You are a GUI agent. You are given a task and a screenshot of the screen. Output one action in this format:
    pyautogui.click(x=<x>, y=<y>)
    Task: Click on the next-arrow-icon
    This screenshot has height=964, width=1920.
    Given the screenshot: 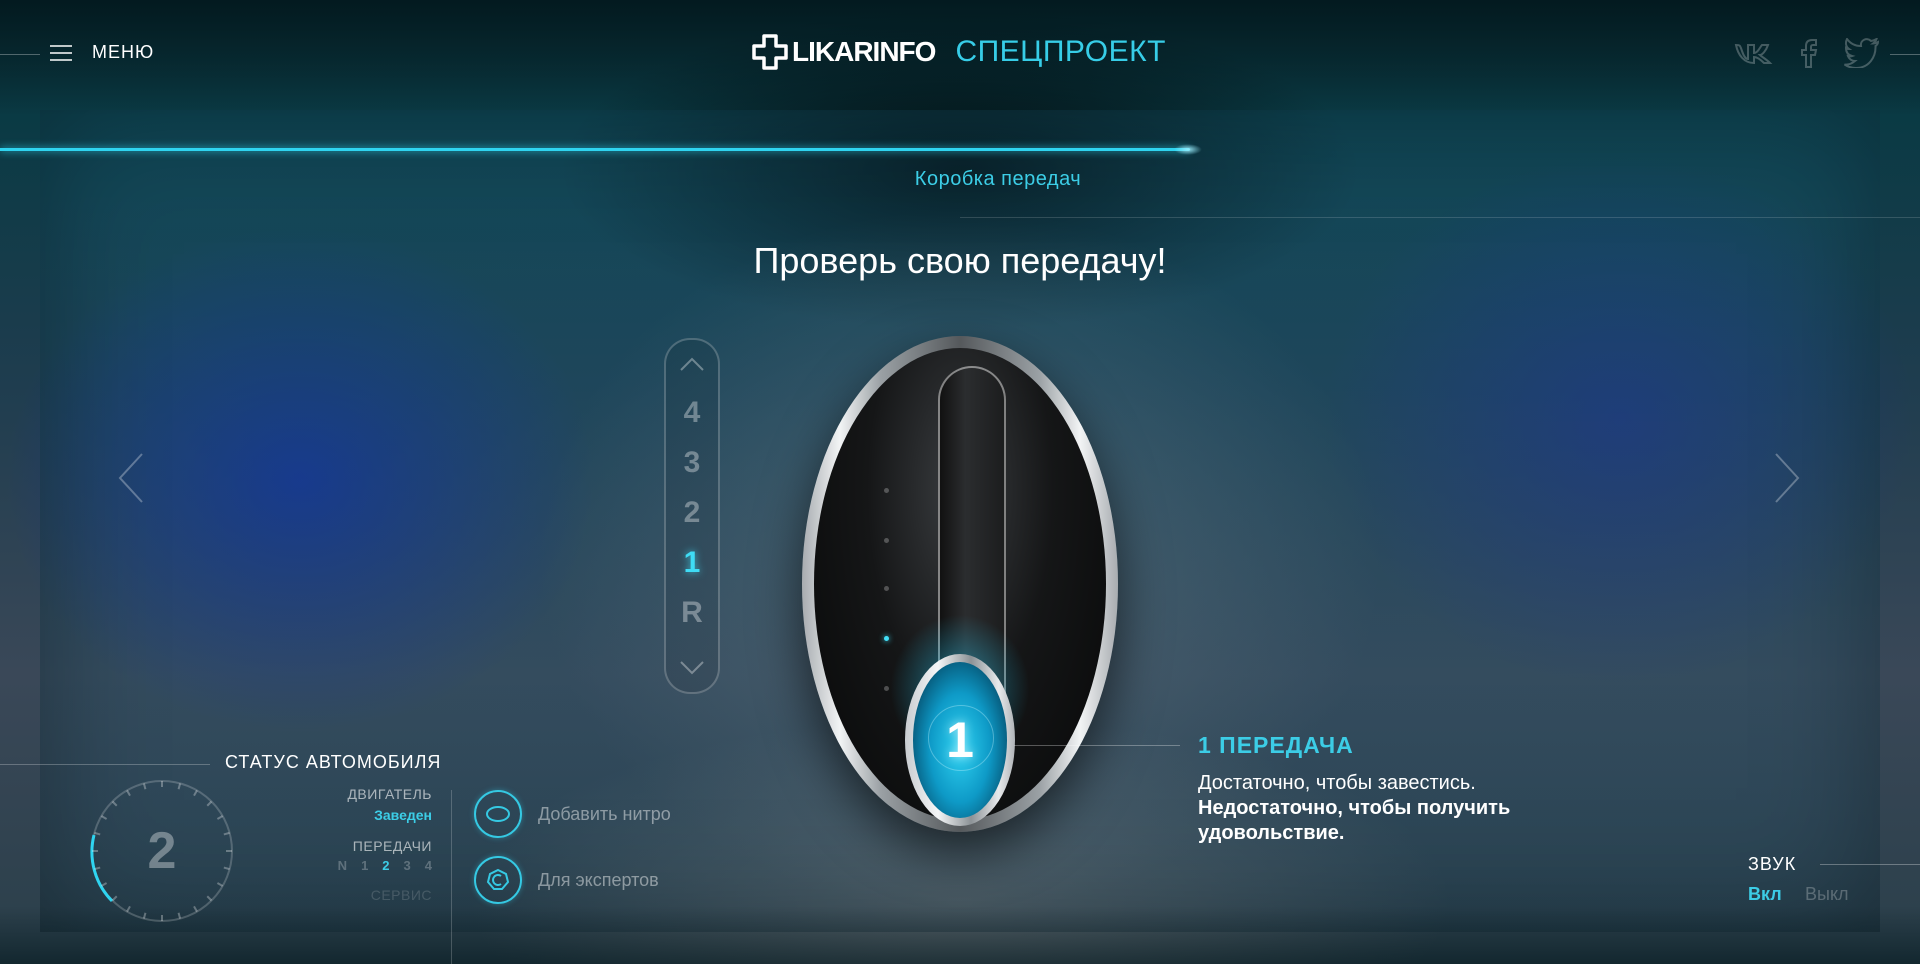 What is the action you would take?
    pyautogui.click(x=1787, y=480)
    